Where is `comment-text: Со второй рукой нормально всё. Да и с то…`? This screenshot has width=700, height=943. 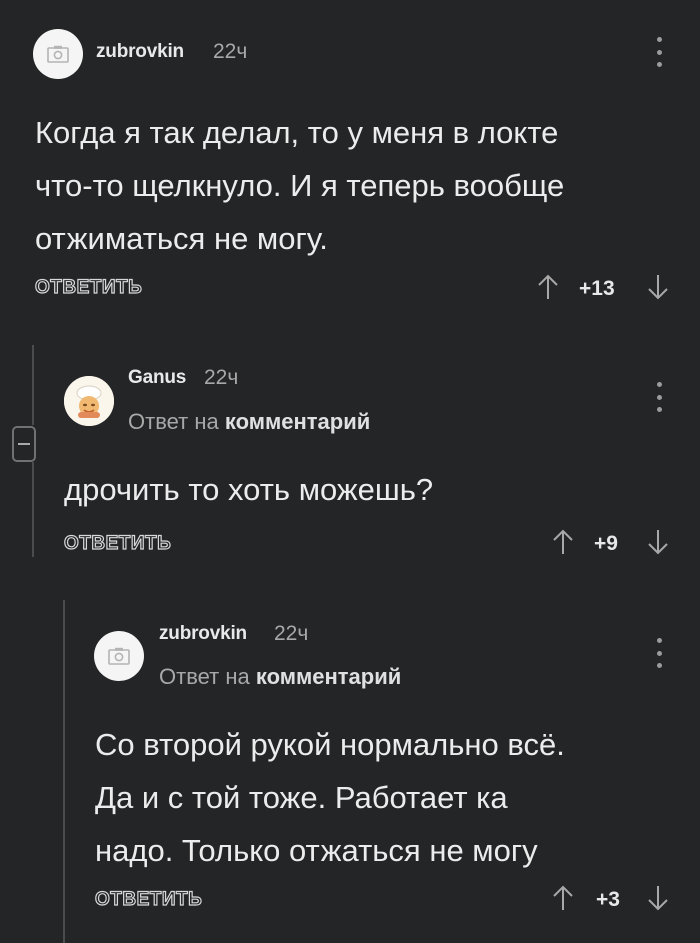 comment-text: Со второй рукой нормально всё. Да и с то… is located at coordinates (330, 797).